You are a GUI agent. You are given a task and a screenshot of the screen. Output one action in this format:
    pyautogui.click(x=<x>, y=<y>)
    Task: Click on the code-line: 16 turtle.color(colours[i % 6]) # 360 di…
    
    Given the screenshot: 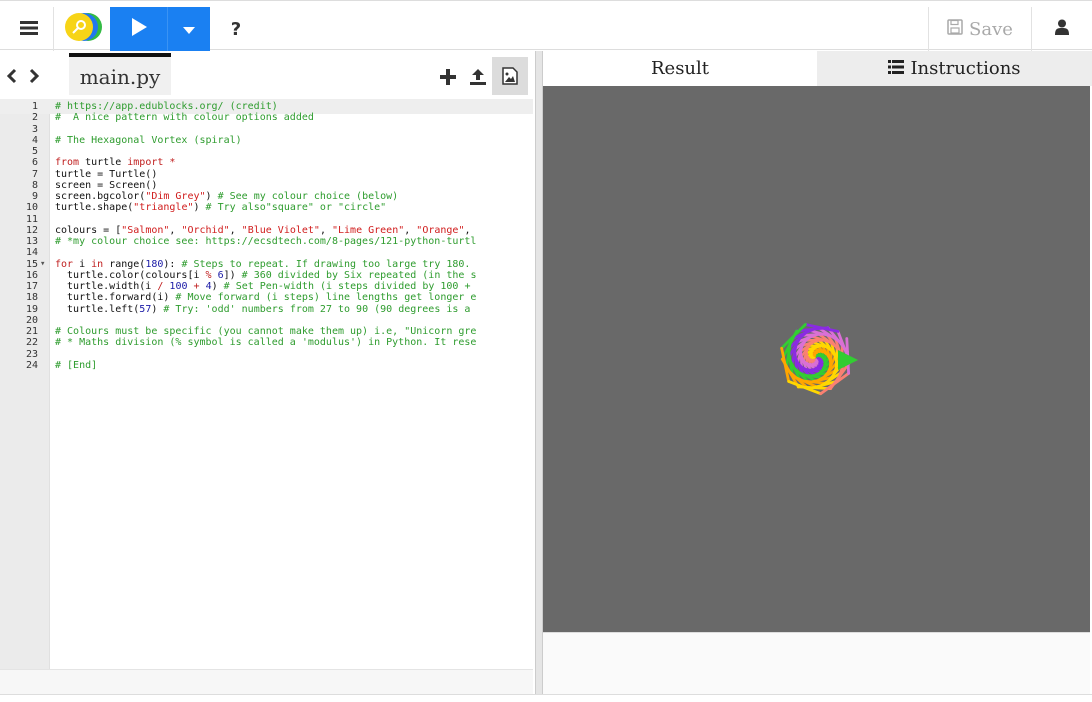 What is the action you would take?
    pyautogui.click(x=266, y=275)
    